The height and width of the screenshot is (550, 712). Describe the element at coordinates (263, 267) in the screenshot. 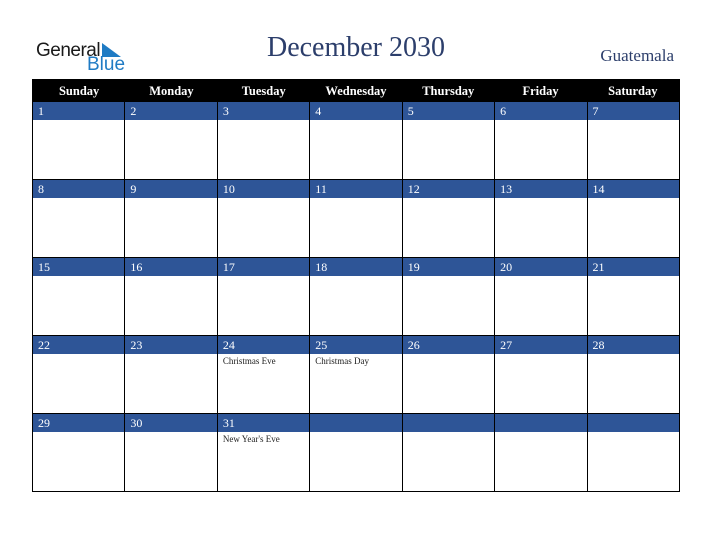

I see `day-number: 17` at that location.